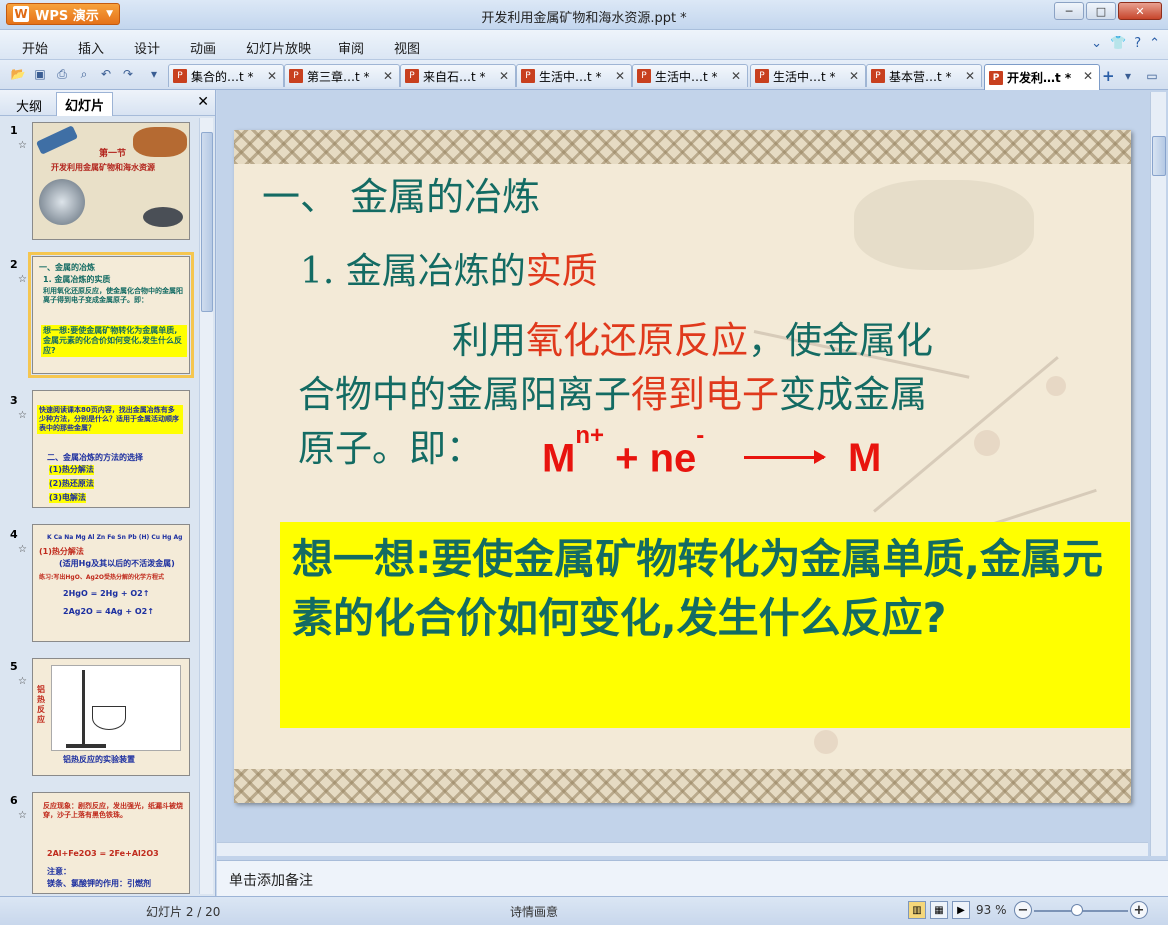  I want to click on menu-design: 设计, so click(147, 47).